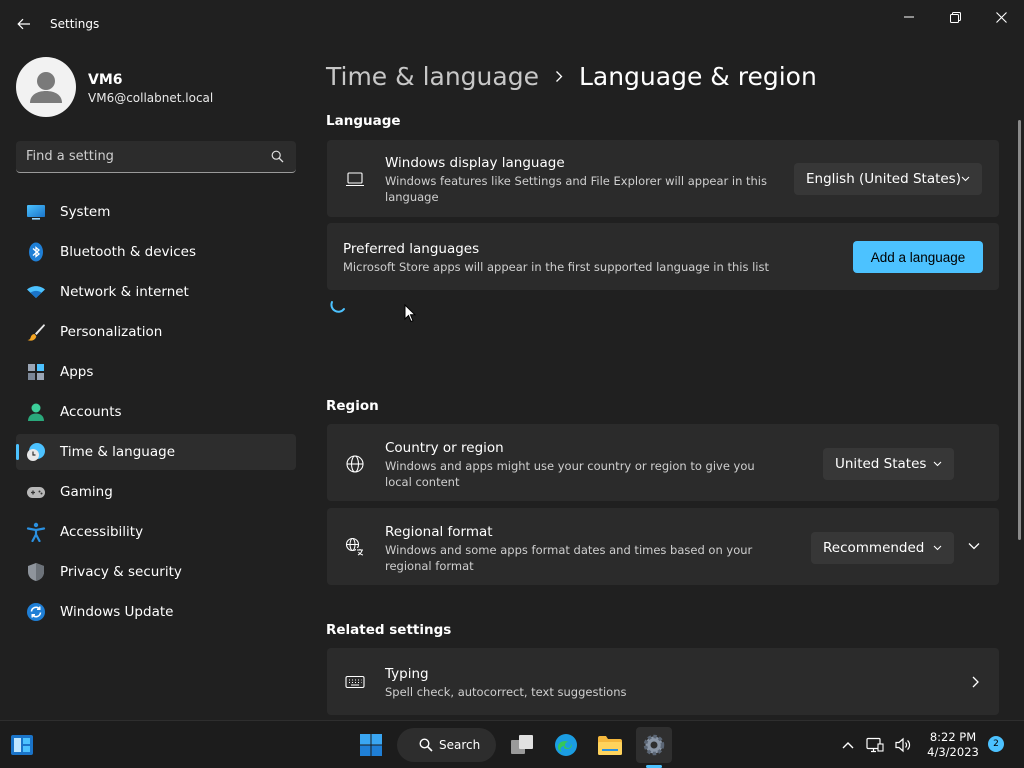 This screenshot has height=768, width=1024. I want to click on paintbrush-icon, so click(36, 332).